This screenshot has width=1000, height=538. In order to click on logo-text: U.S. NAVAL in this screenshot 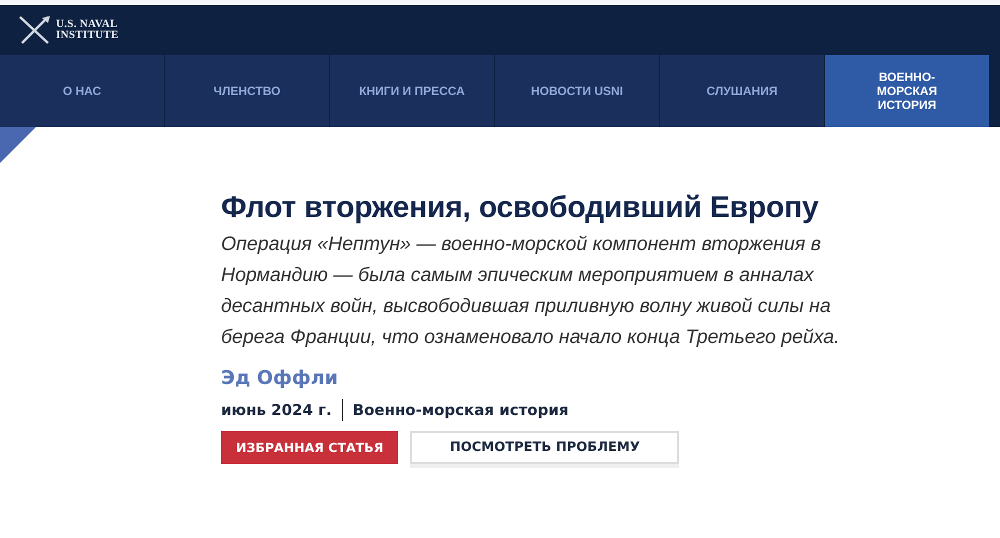, I will do `click(87, 24)`.